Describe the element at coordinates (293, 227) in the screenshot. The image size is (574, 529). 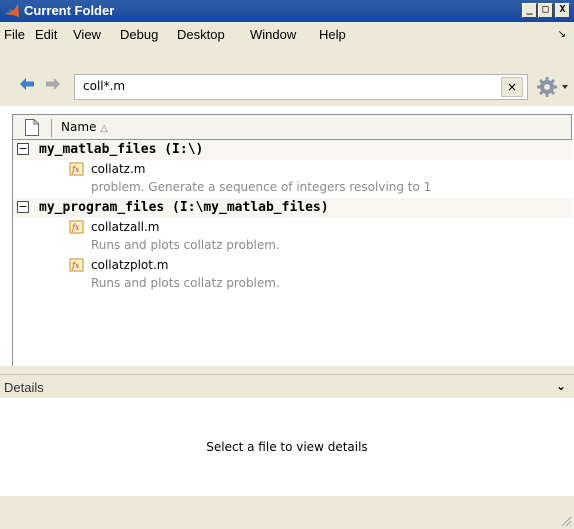
I see `file-row-collatzall: fx collatzall.m` at that location.